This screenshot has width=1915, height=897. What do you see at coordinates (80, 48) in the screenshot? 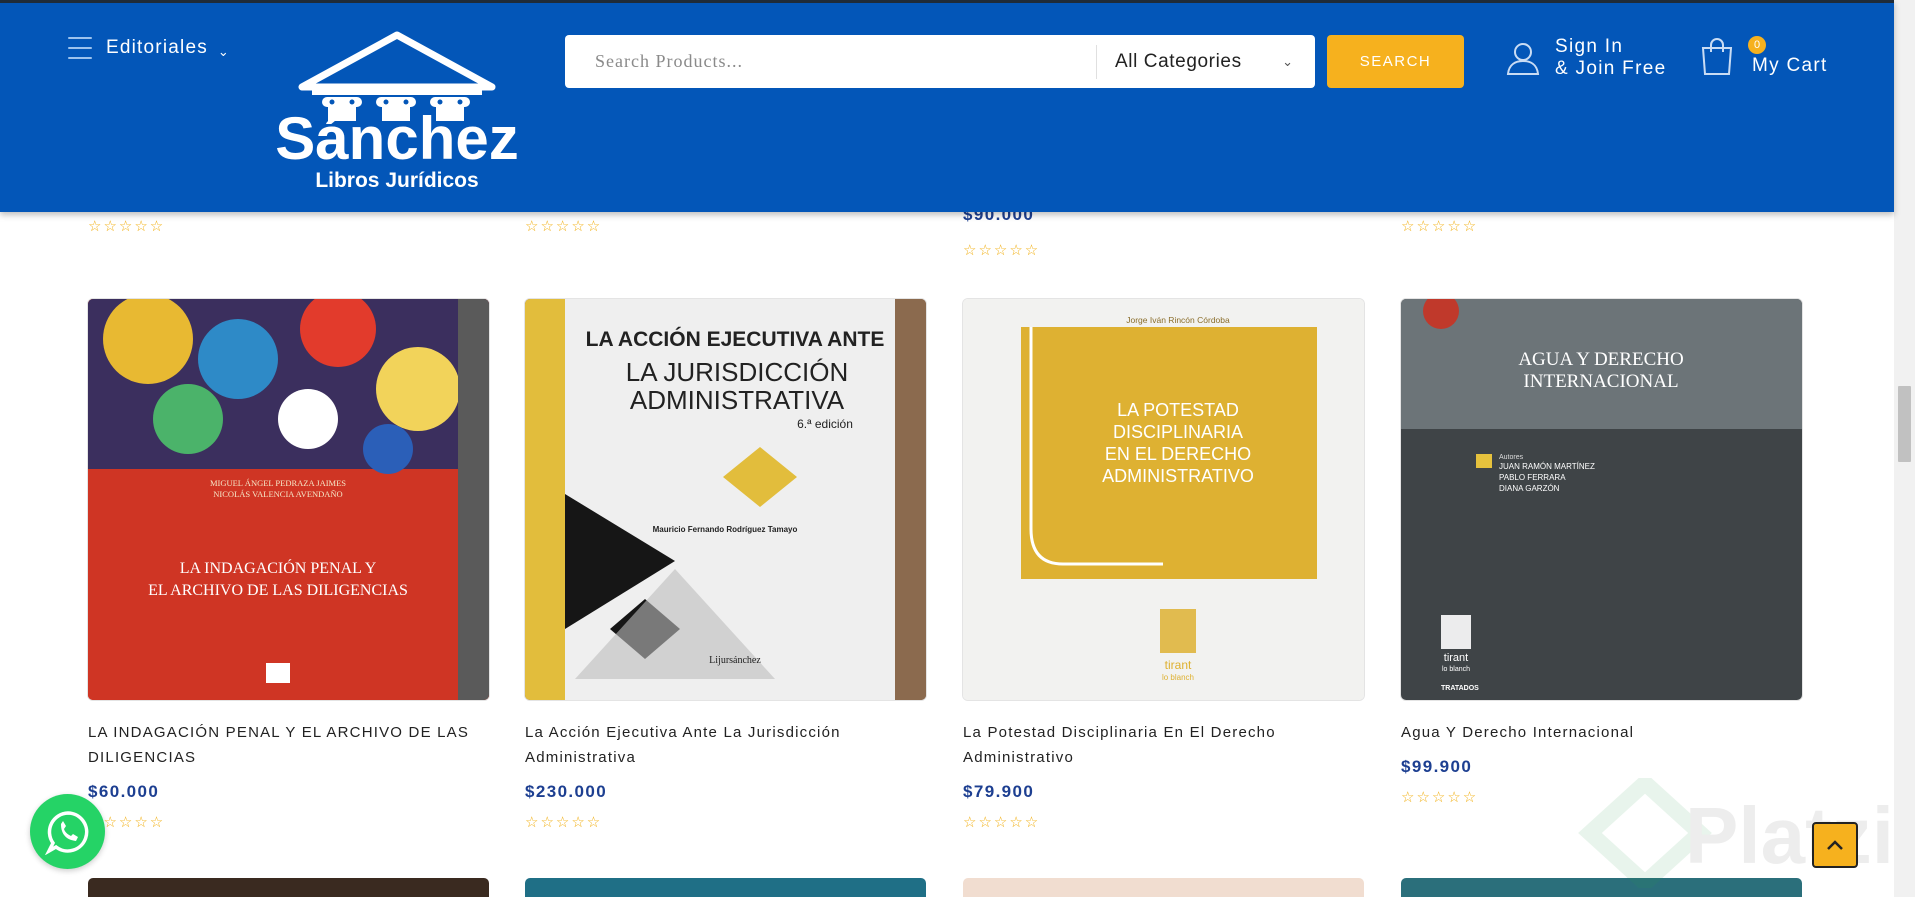
I see `hamburger-icon` at bounding box center [80, 48].